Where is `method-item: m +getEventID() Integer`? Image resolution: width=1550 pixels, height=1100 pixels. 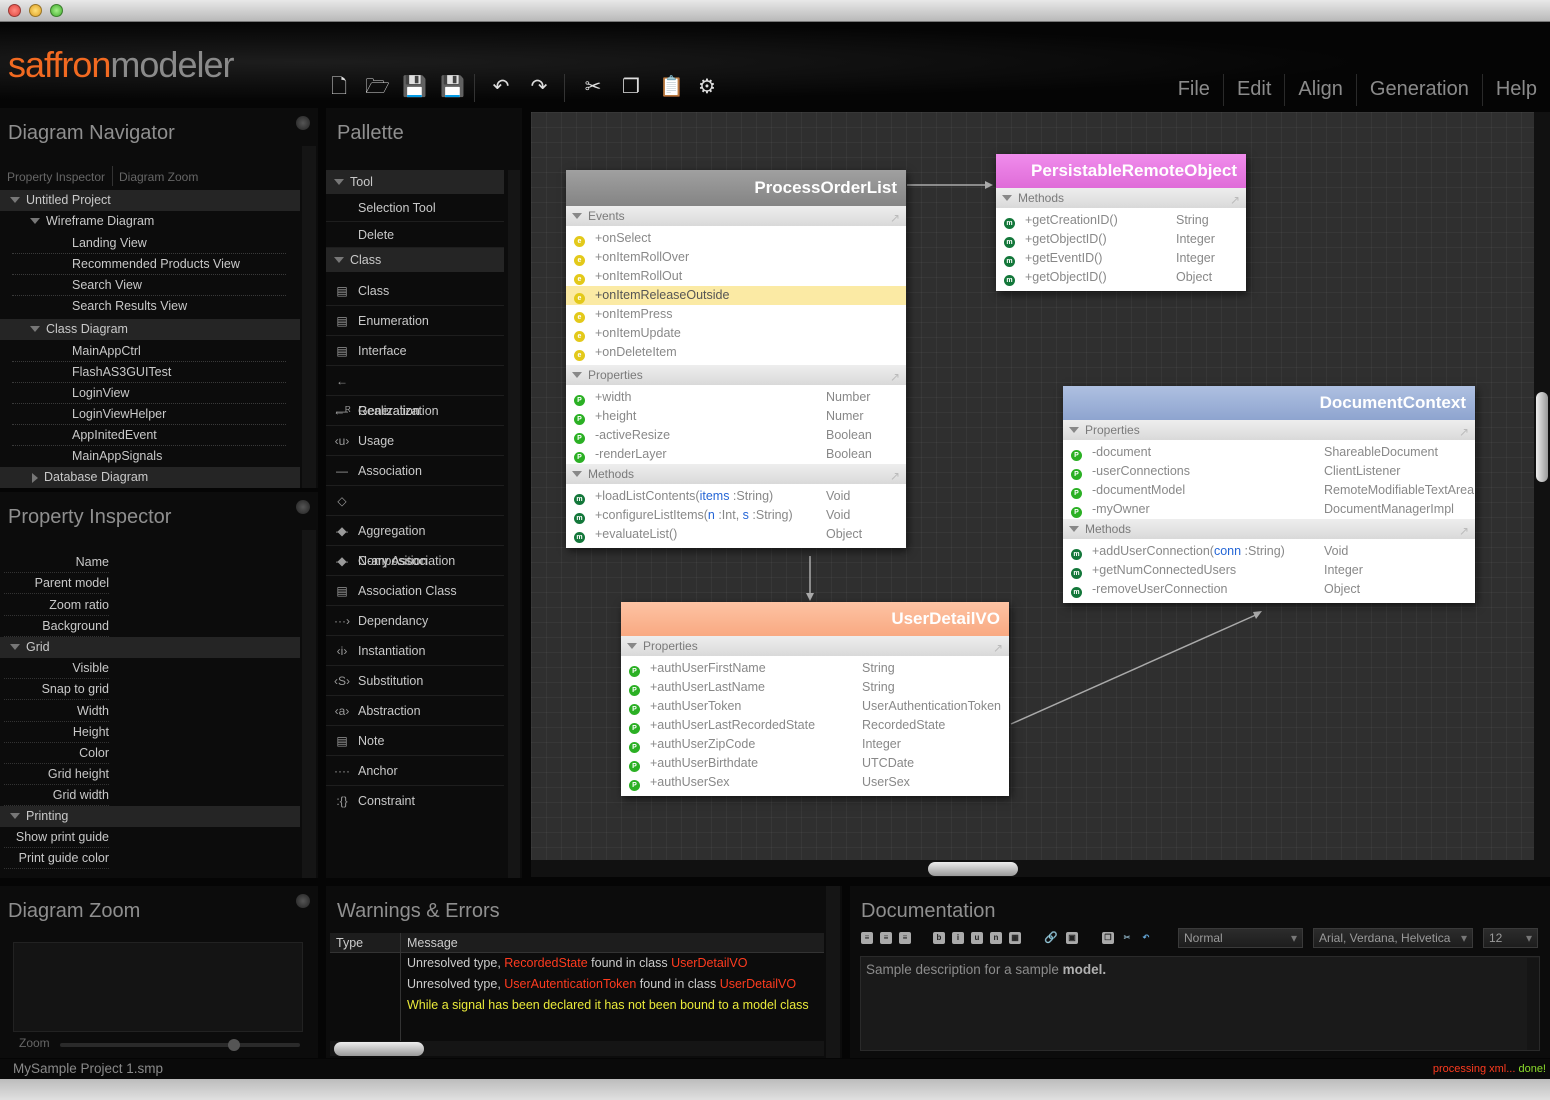
method-item: m +getEventID() Integer is located at coordinates (1121, 258).